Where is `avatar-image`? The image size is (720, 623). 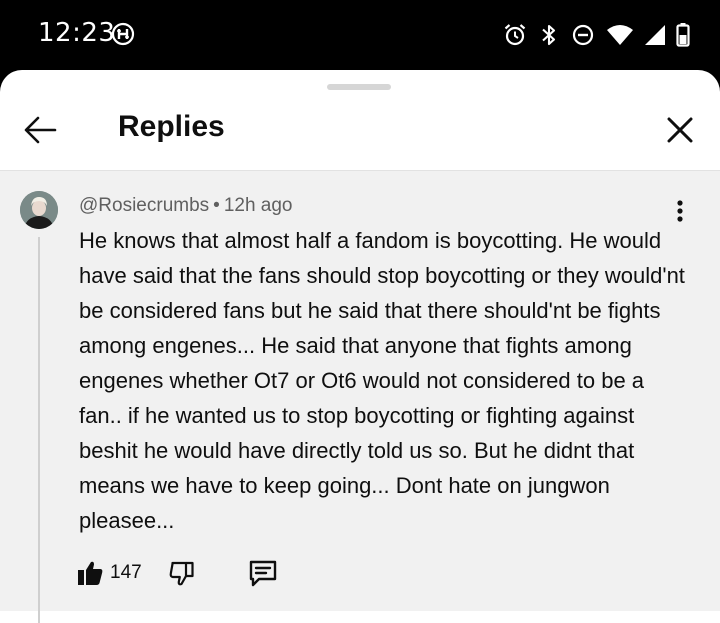 avatar-image is located at coordinates (39, 210).